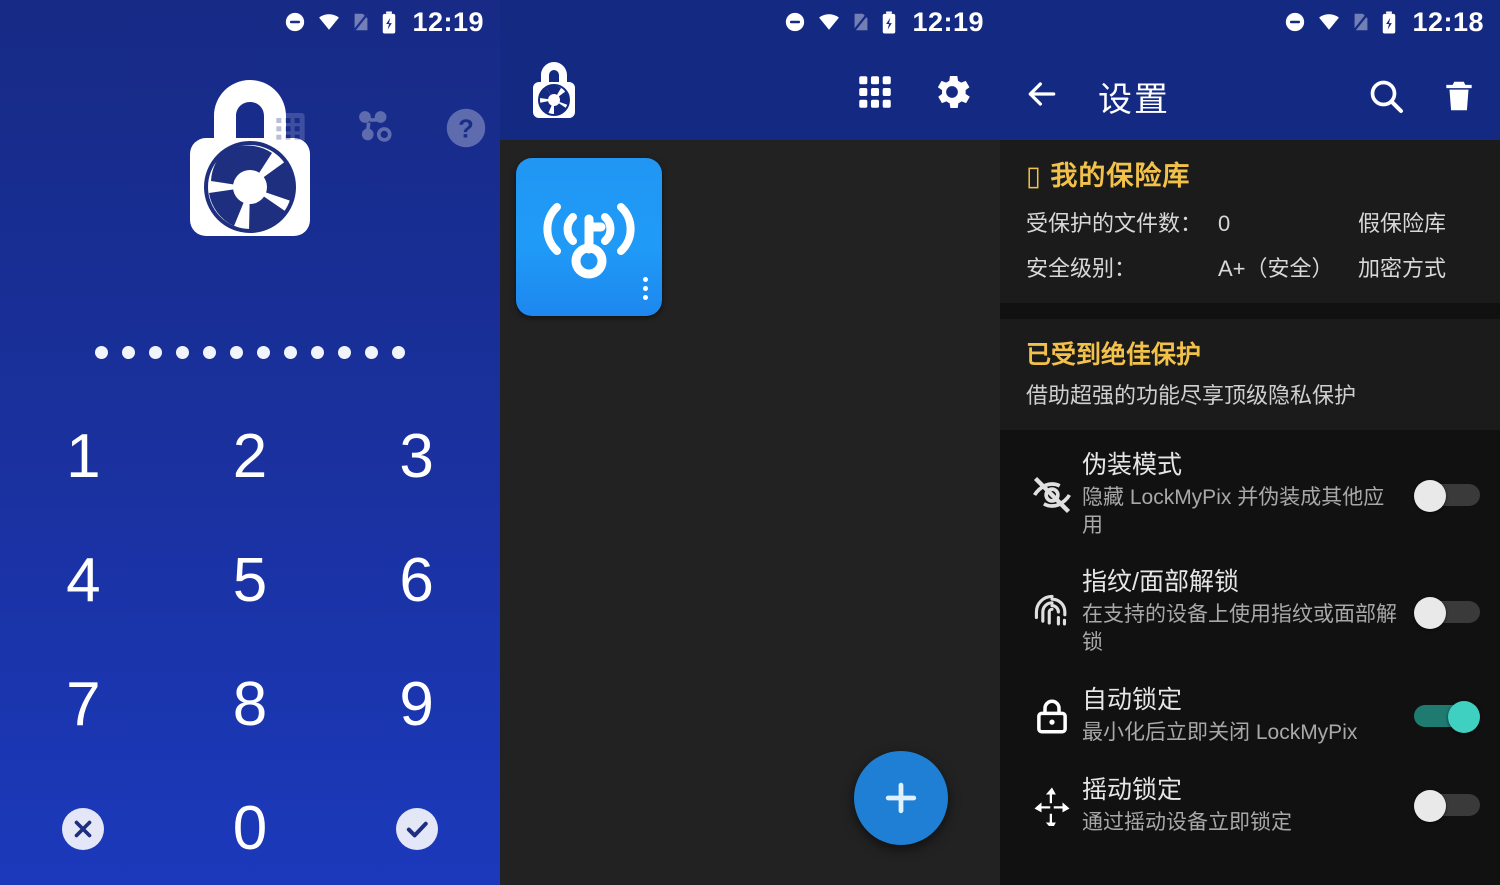  What do you see at coordinates (1402, 267) in the screenshot?
I see `encryption-method-link: 加密方式` at bounding box center [1402, 267].